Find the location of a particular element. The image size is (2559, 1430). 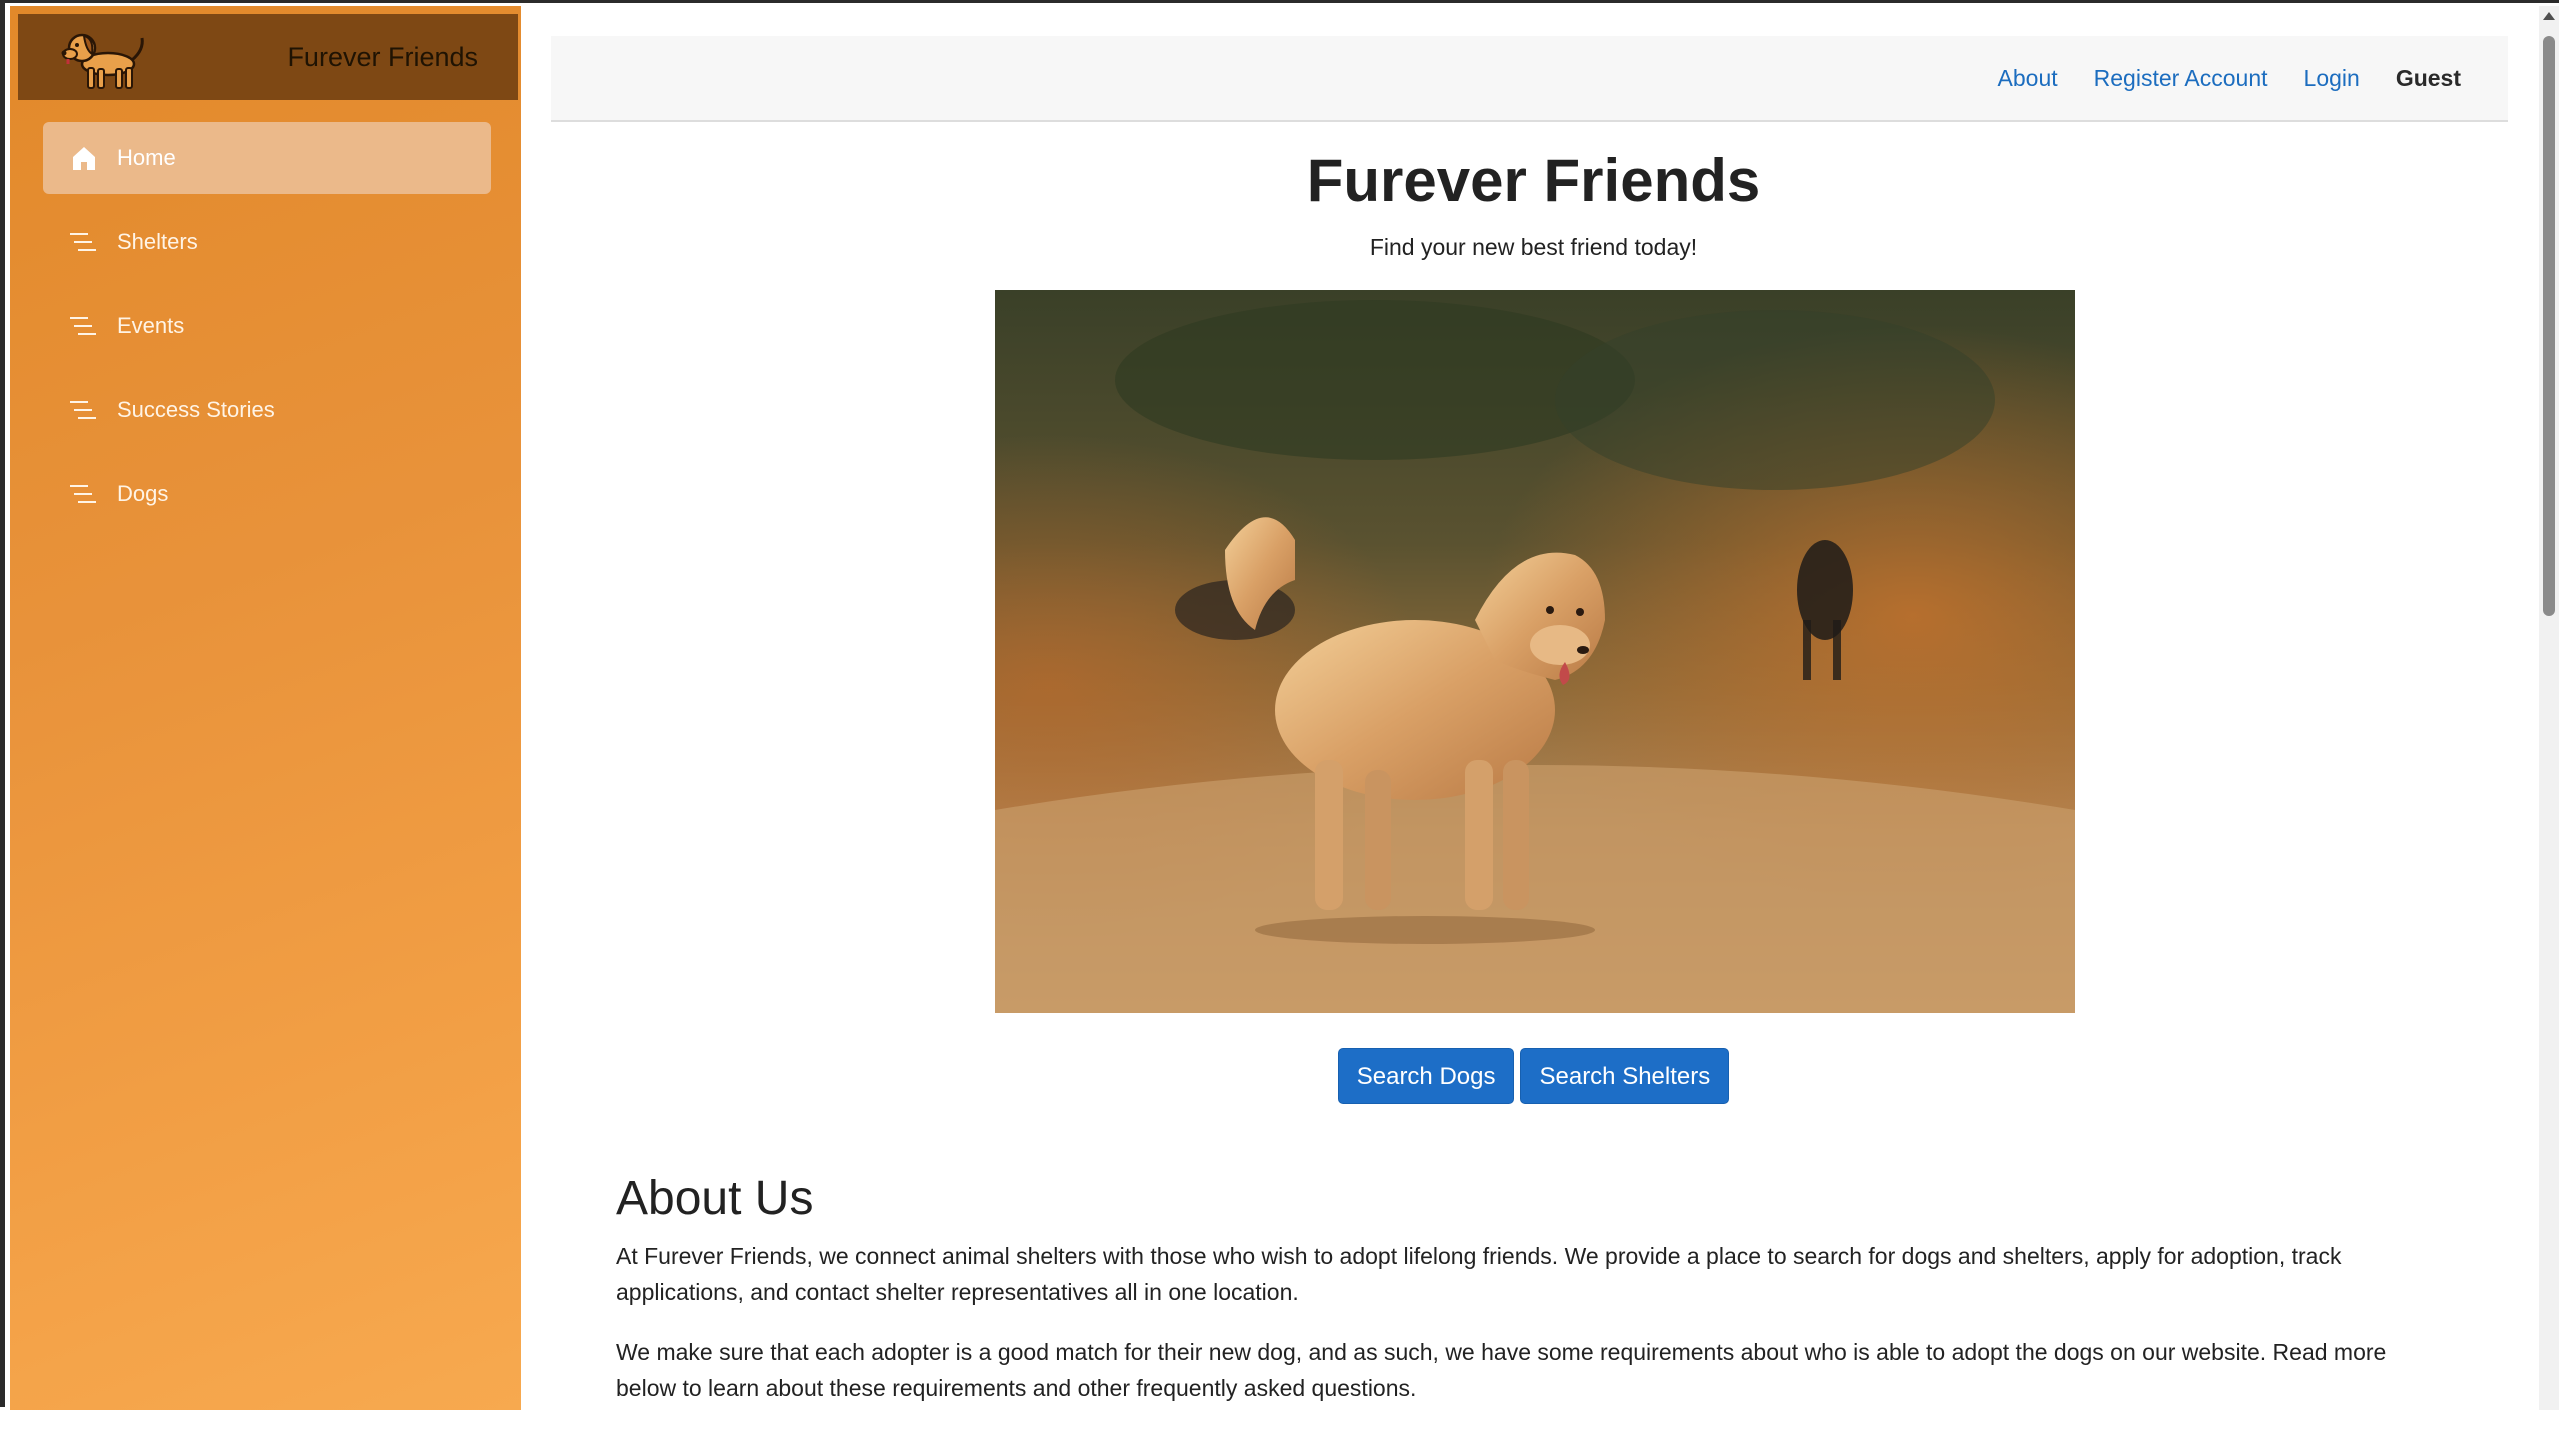

top-nav-links: About Register Account Login Guest is located at coordinates (2229, 78).